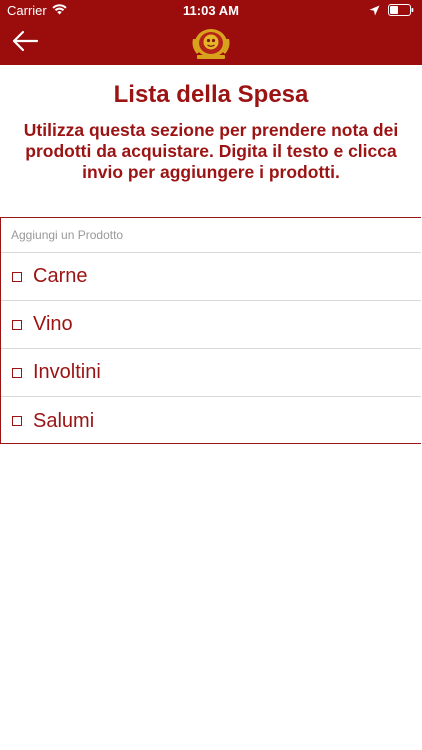 The image size is (422, 750). I want to click on list-item: Salumi, so click(211, 421).